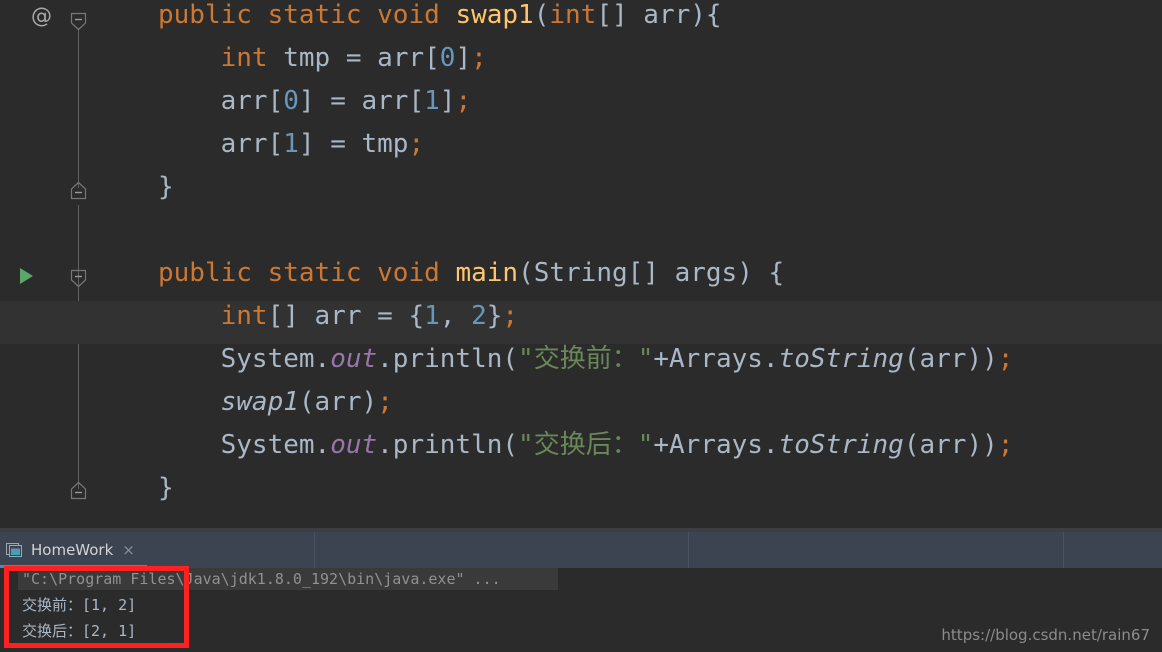  I want to click on fold-line-swap1, so click(78, 108).